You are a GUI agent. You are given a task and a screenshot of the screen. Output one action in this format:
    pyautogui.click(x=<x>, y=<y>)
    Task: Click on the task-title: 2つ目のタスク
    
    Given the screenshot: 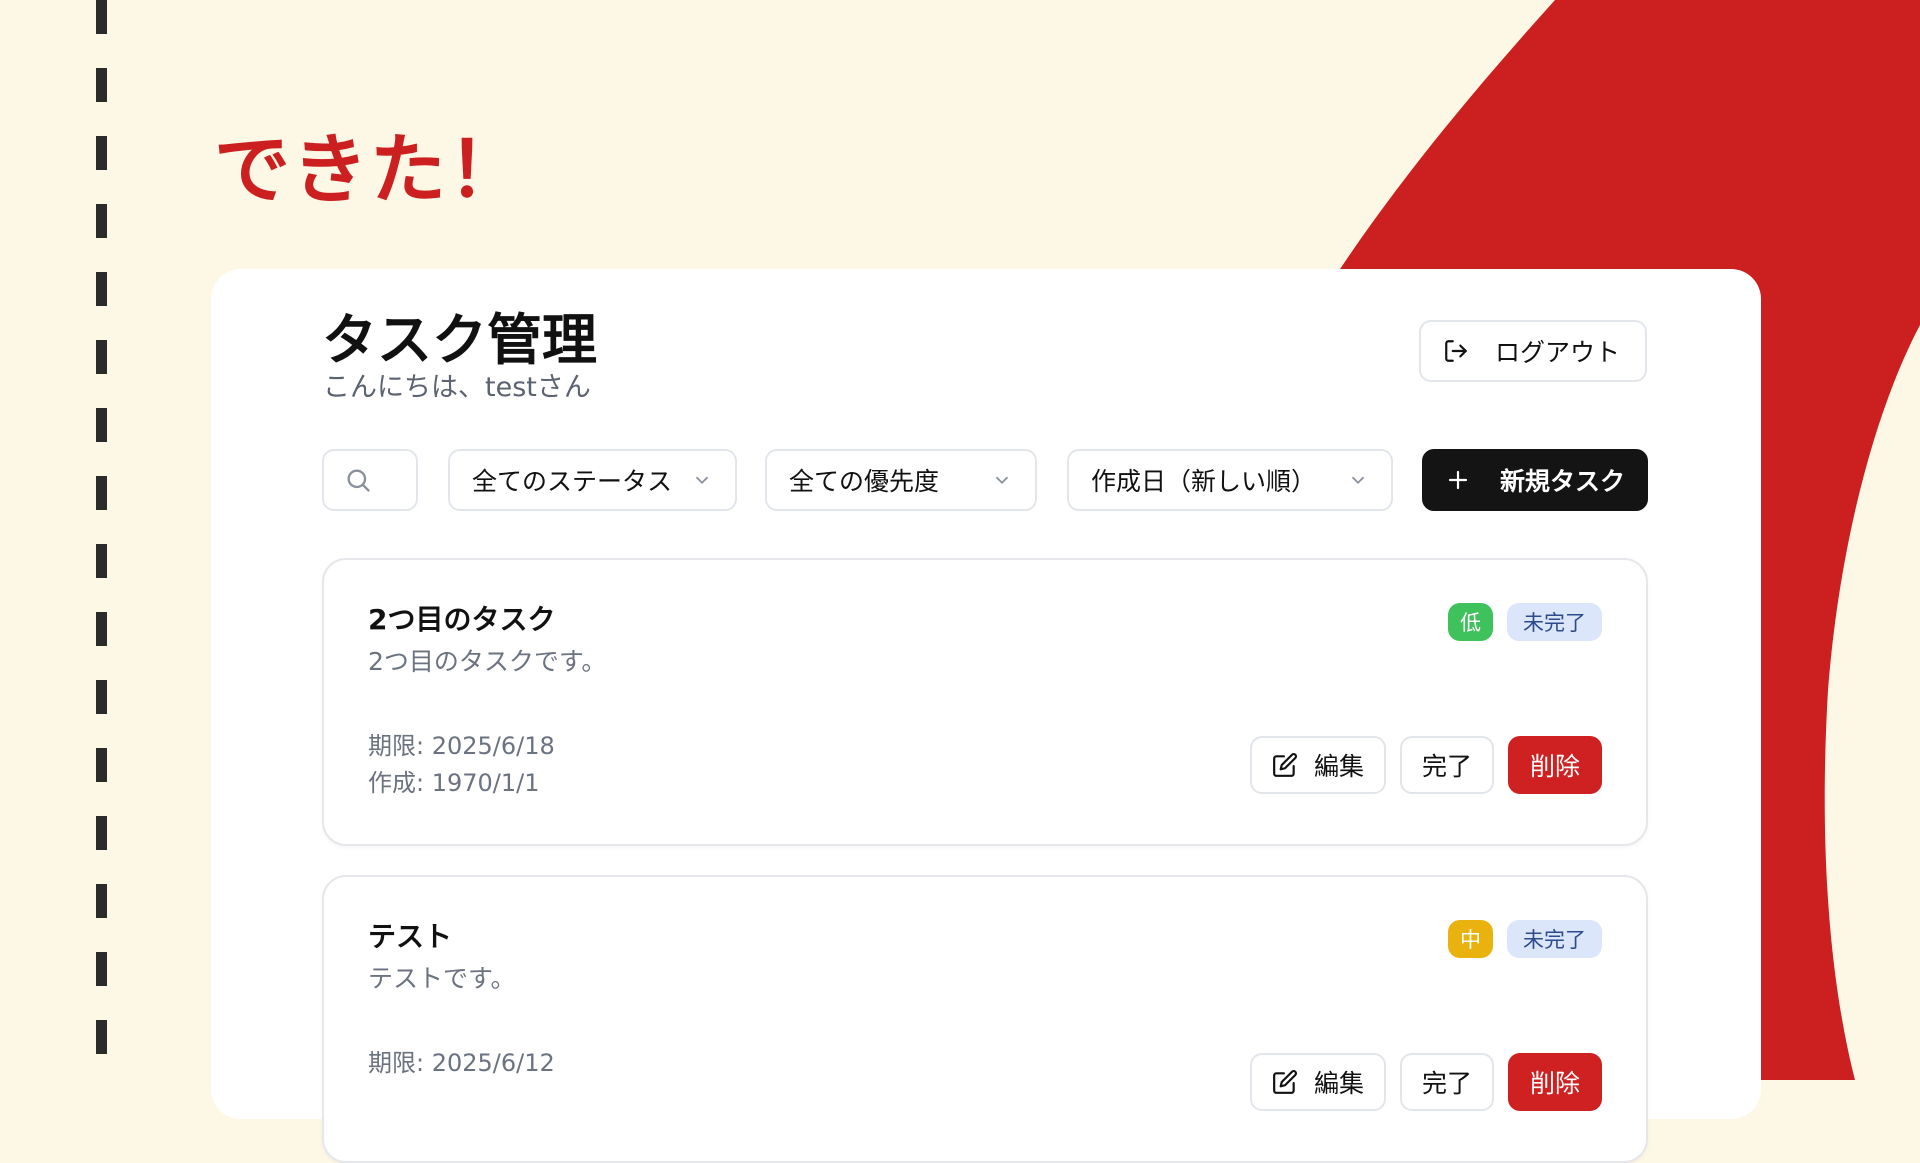 What is the action you would take?
    pyautogui.click(x=462, y=619)
    